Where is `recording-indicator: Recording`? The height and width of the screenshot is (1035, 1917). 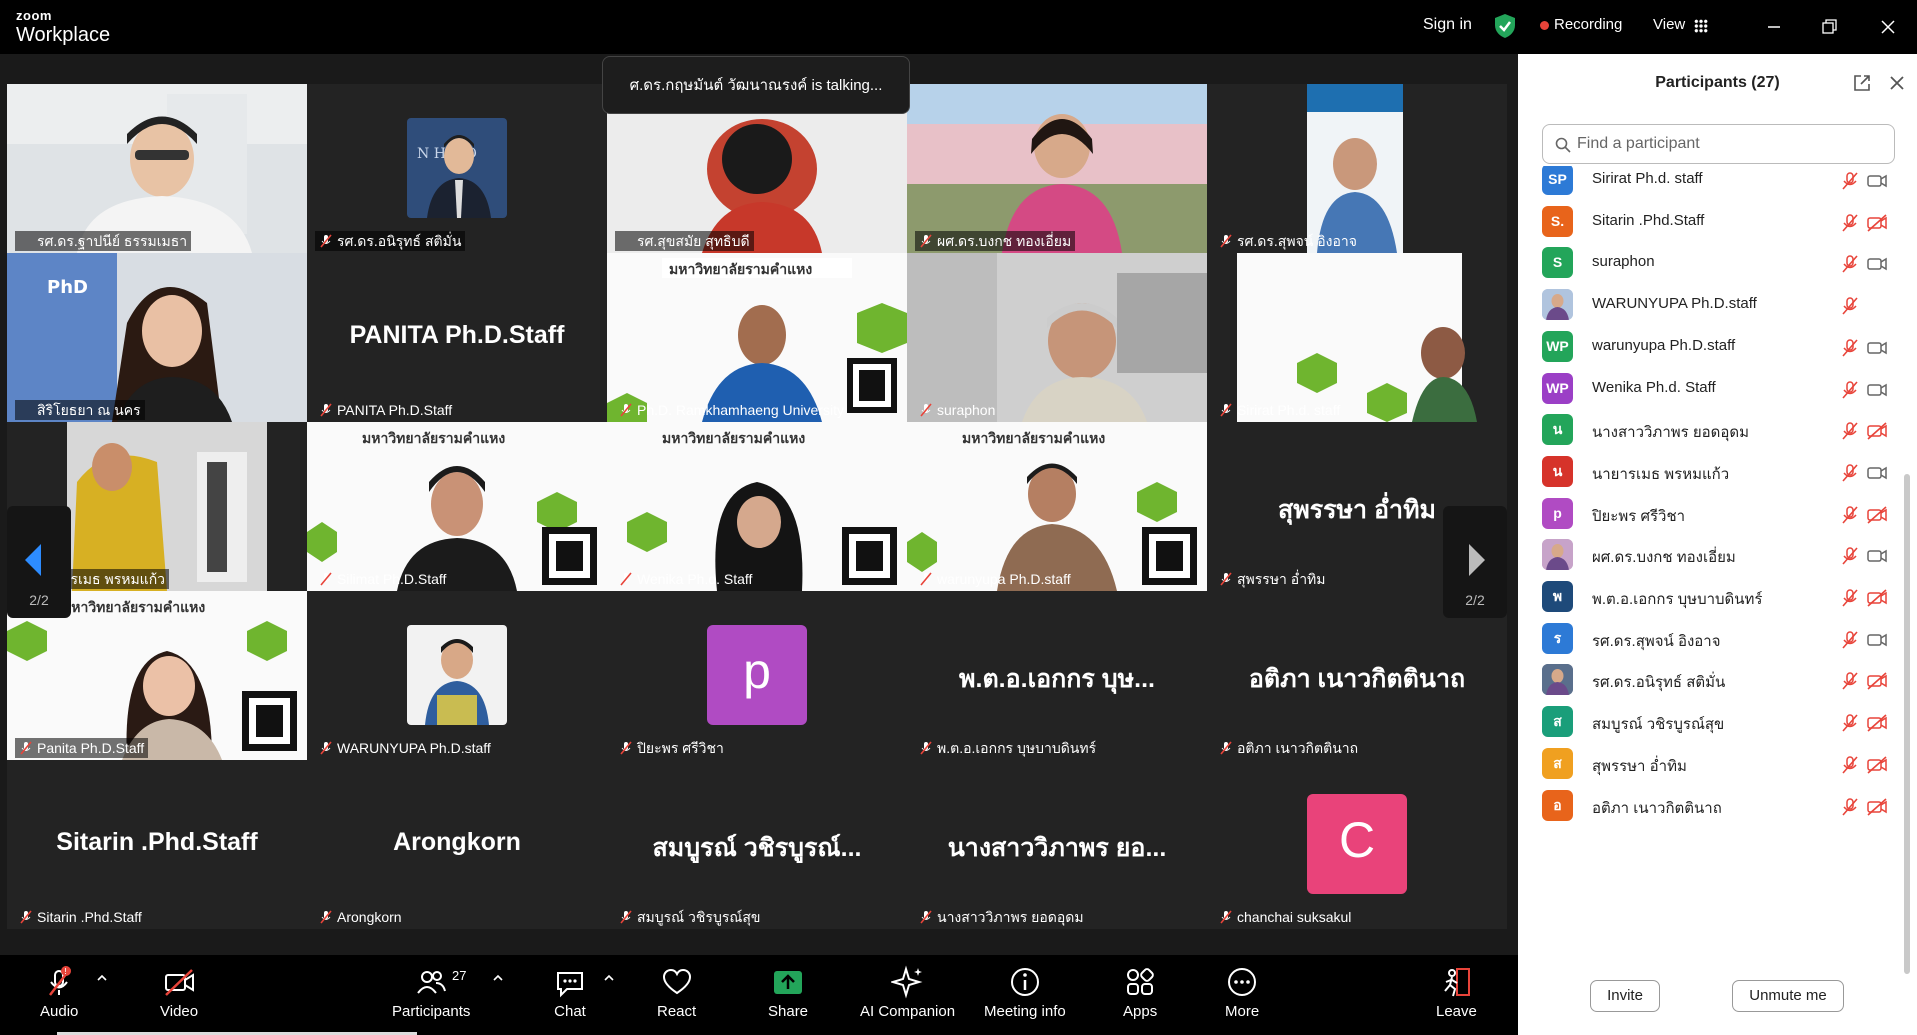
recording-indicator: Recording is located at coordinates (1588, 24).